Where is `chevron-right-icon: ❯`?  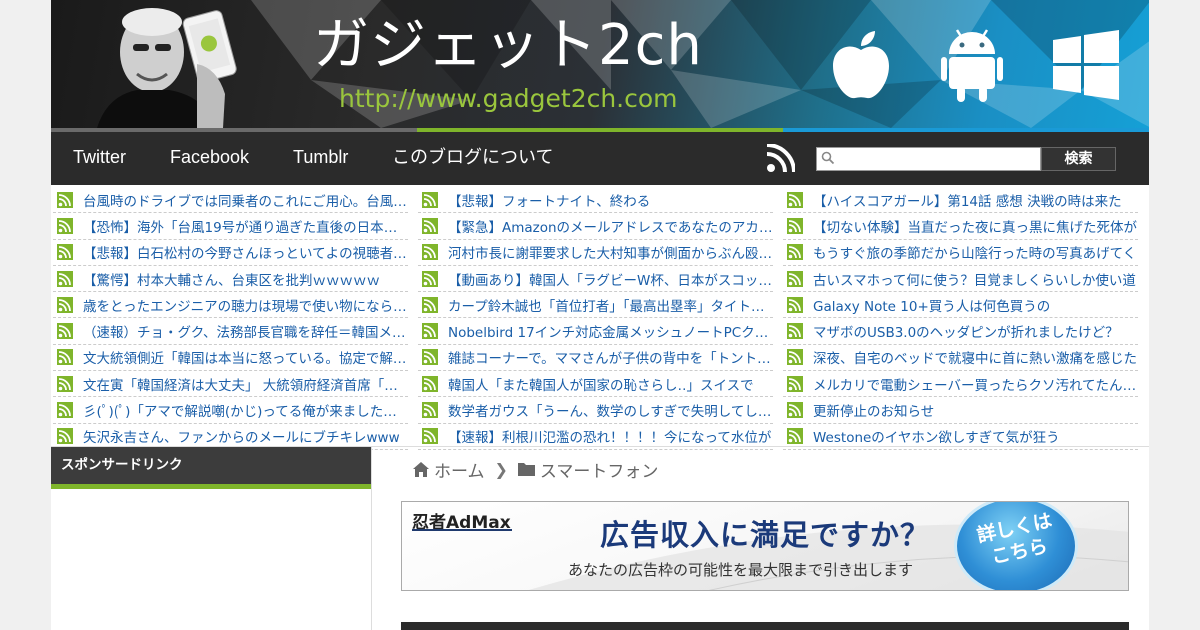 chevron-right-icon: ❯ is located at coordinates (501, 469).